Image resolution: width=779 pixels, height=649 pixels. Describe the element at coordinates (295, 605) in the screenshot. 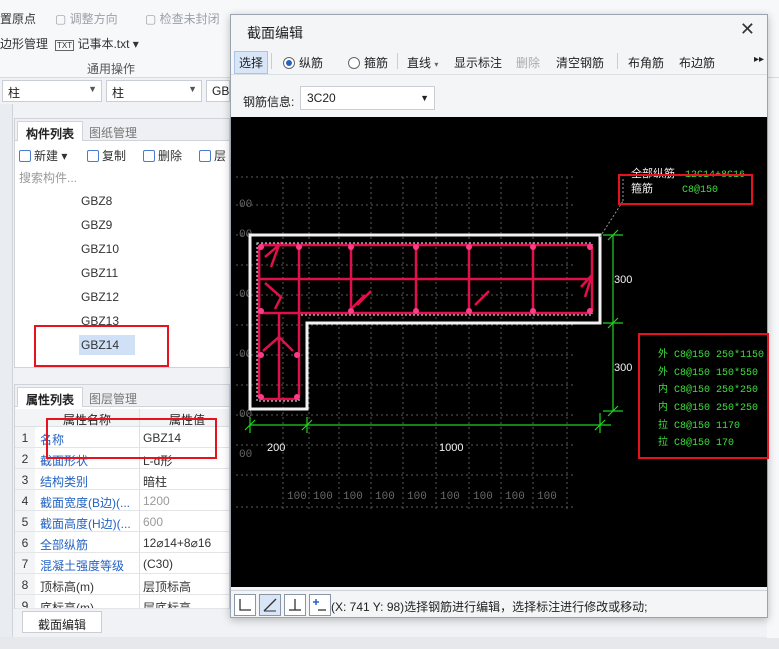

I see `perpendicular-button` at that location.